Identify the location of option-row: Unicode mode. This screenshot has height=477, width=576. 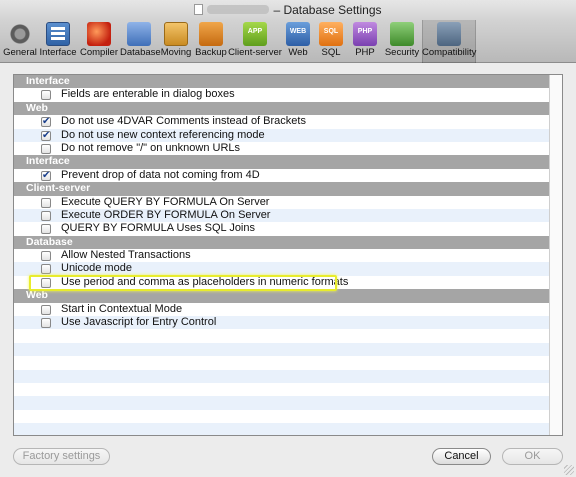
(282, 269).